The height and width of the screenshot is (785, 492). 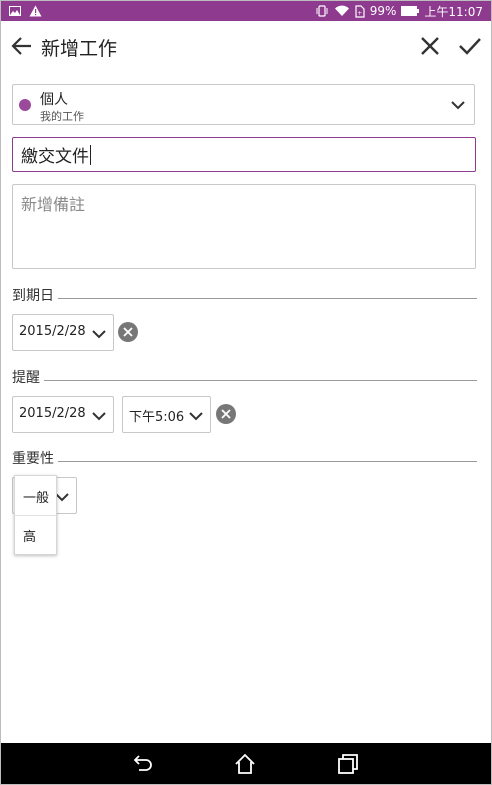 What do you see at coordinates (157, 417) in the screenshot?
I see `reminder-time-value: 下午5:06` at bounding box center [157, 417].